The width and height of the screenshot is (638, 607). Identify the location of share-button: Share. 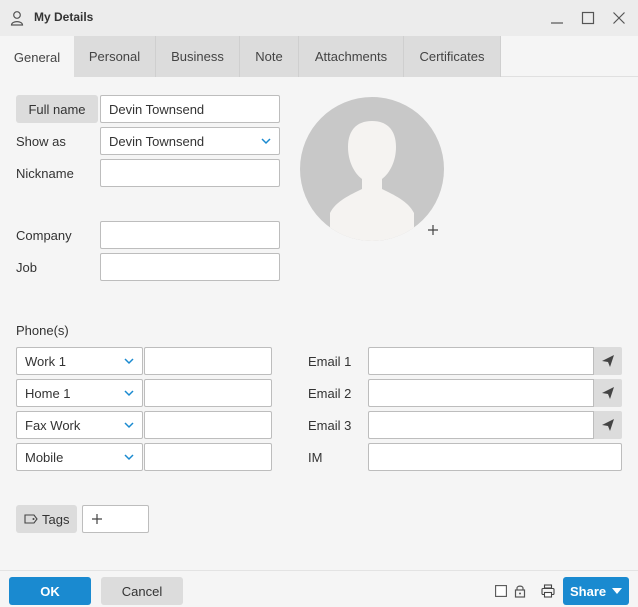
(596, 591).